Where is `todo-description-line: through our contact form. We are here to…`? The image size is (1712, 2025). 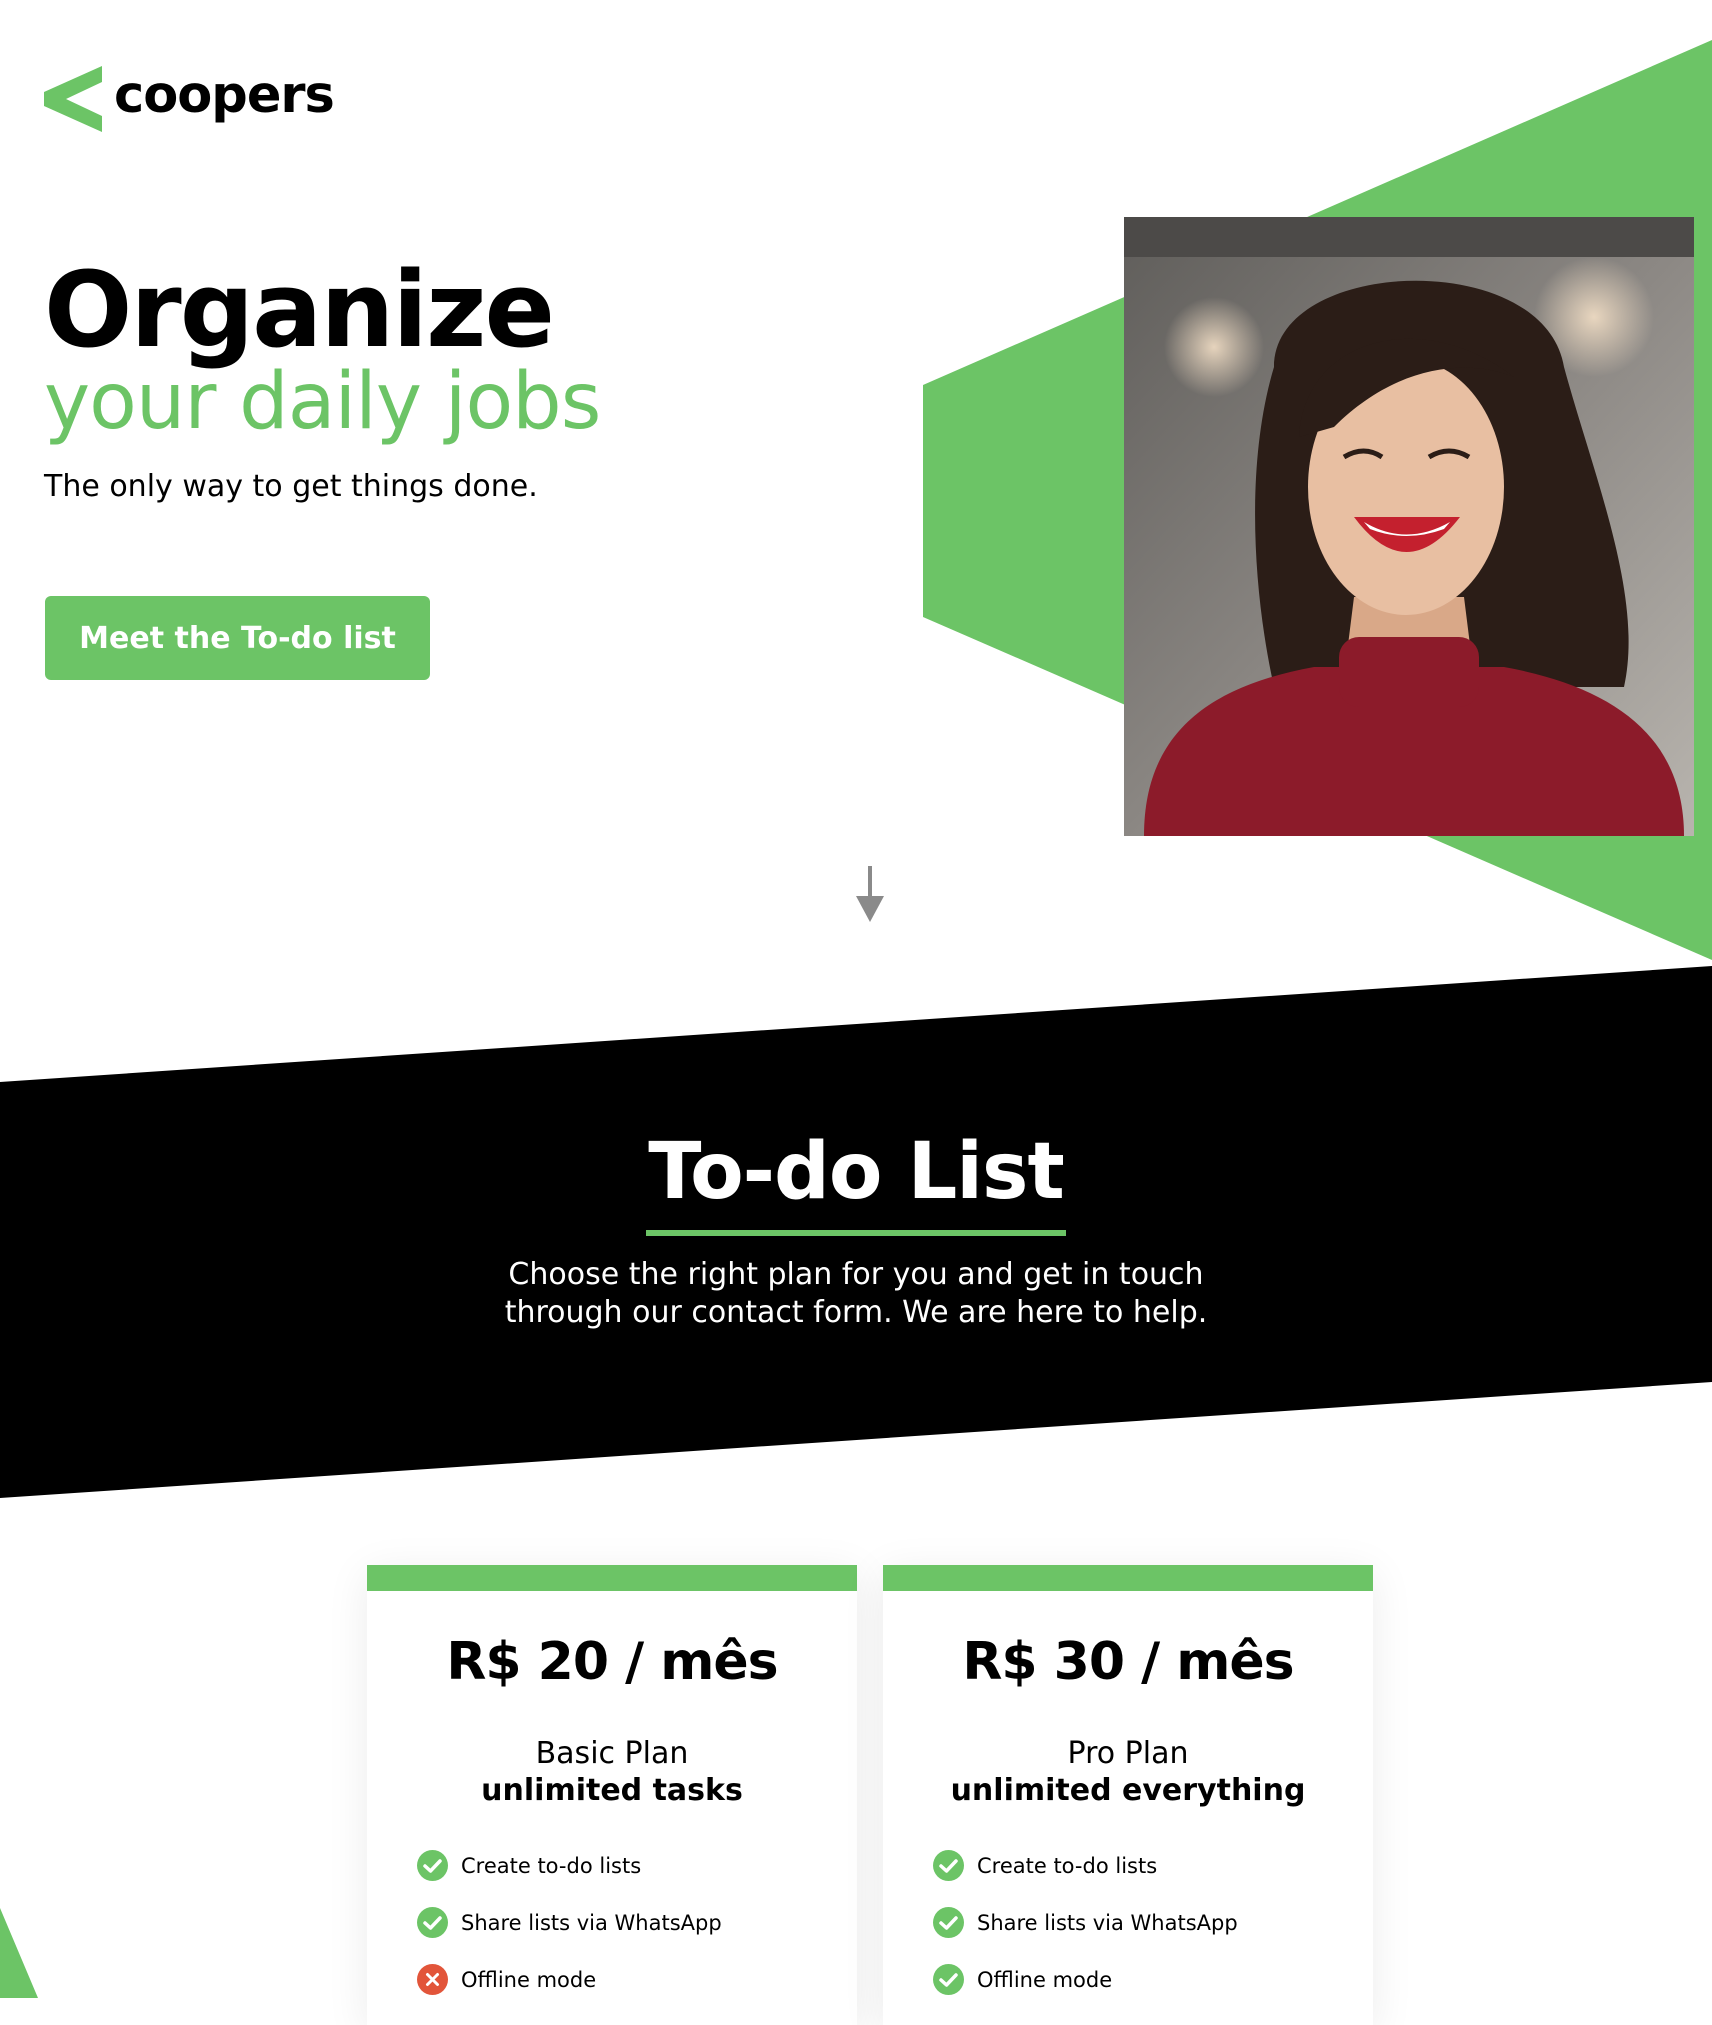 todo-description-line: through our contact form. We are here to… is located at coordinates (856, 1312).